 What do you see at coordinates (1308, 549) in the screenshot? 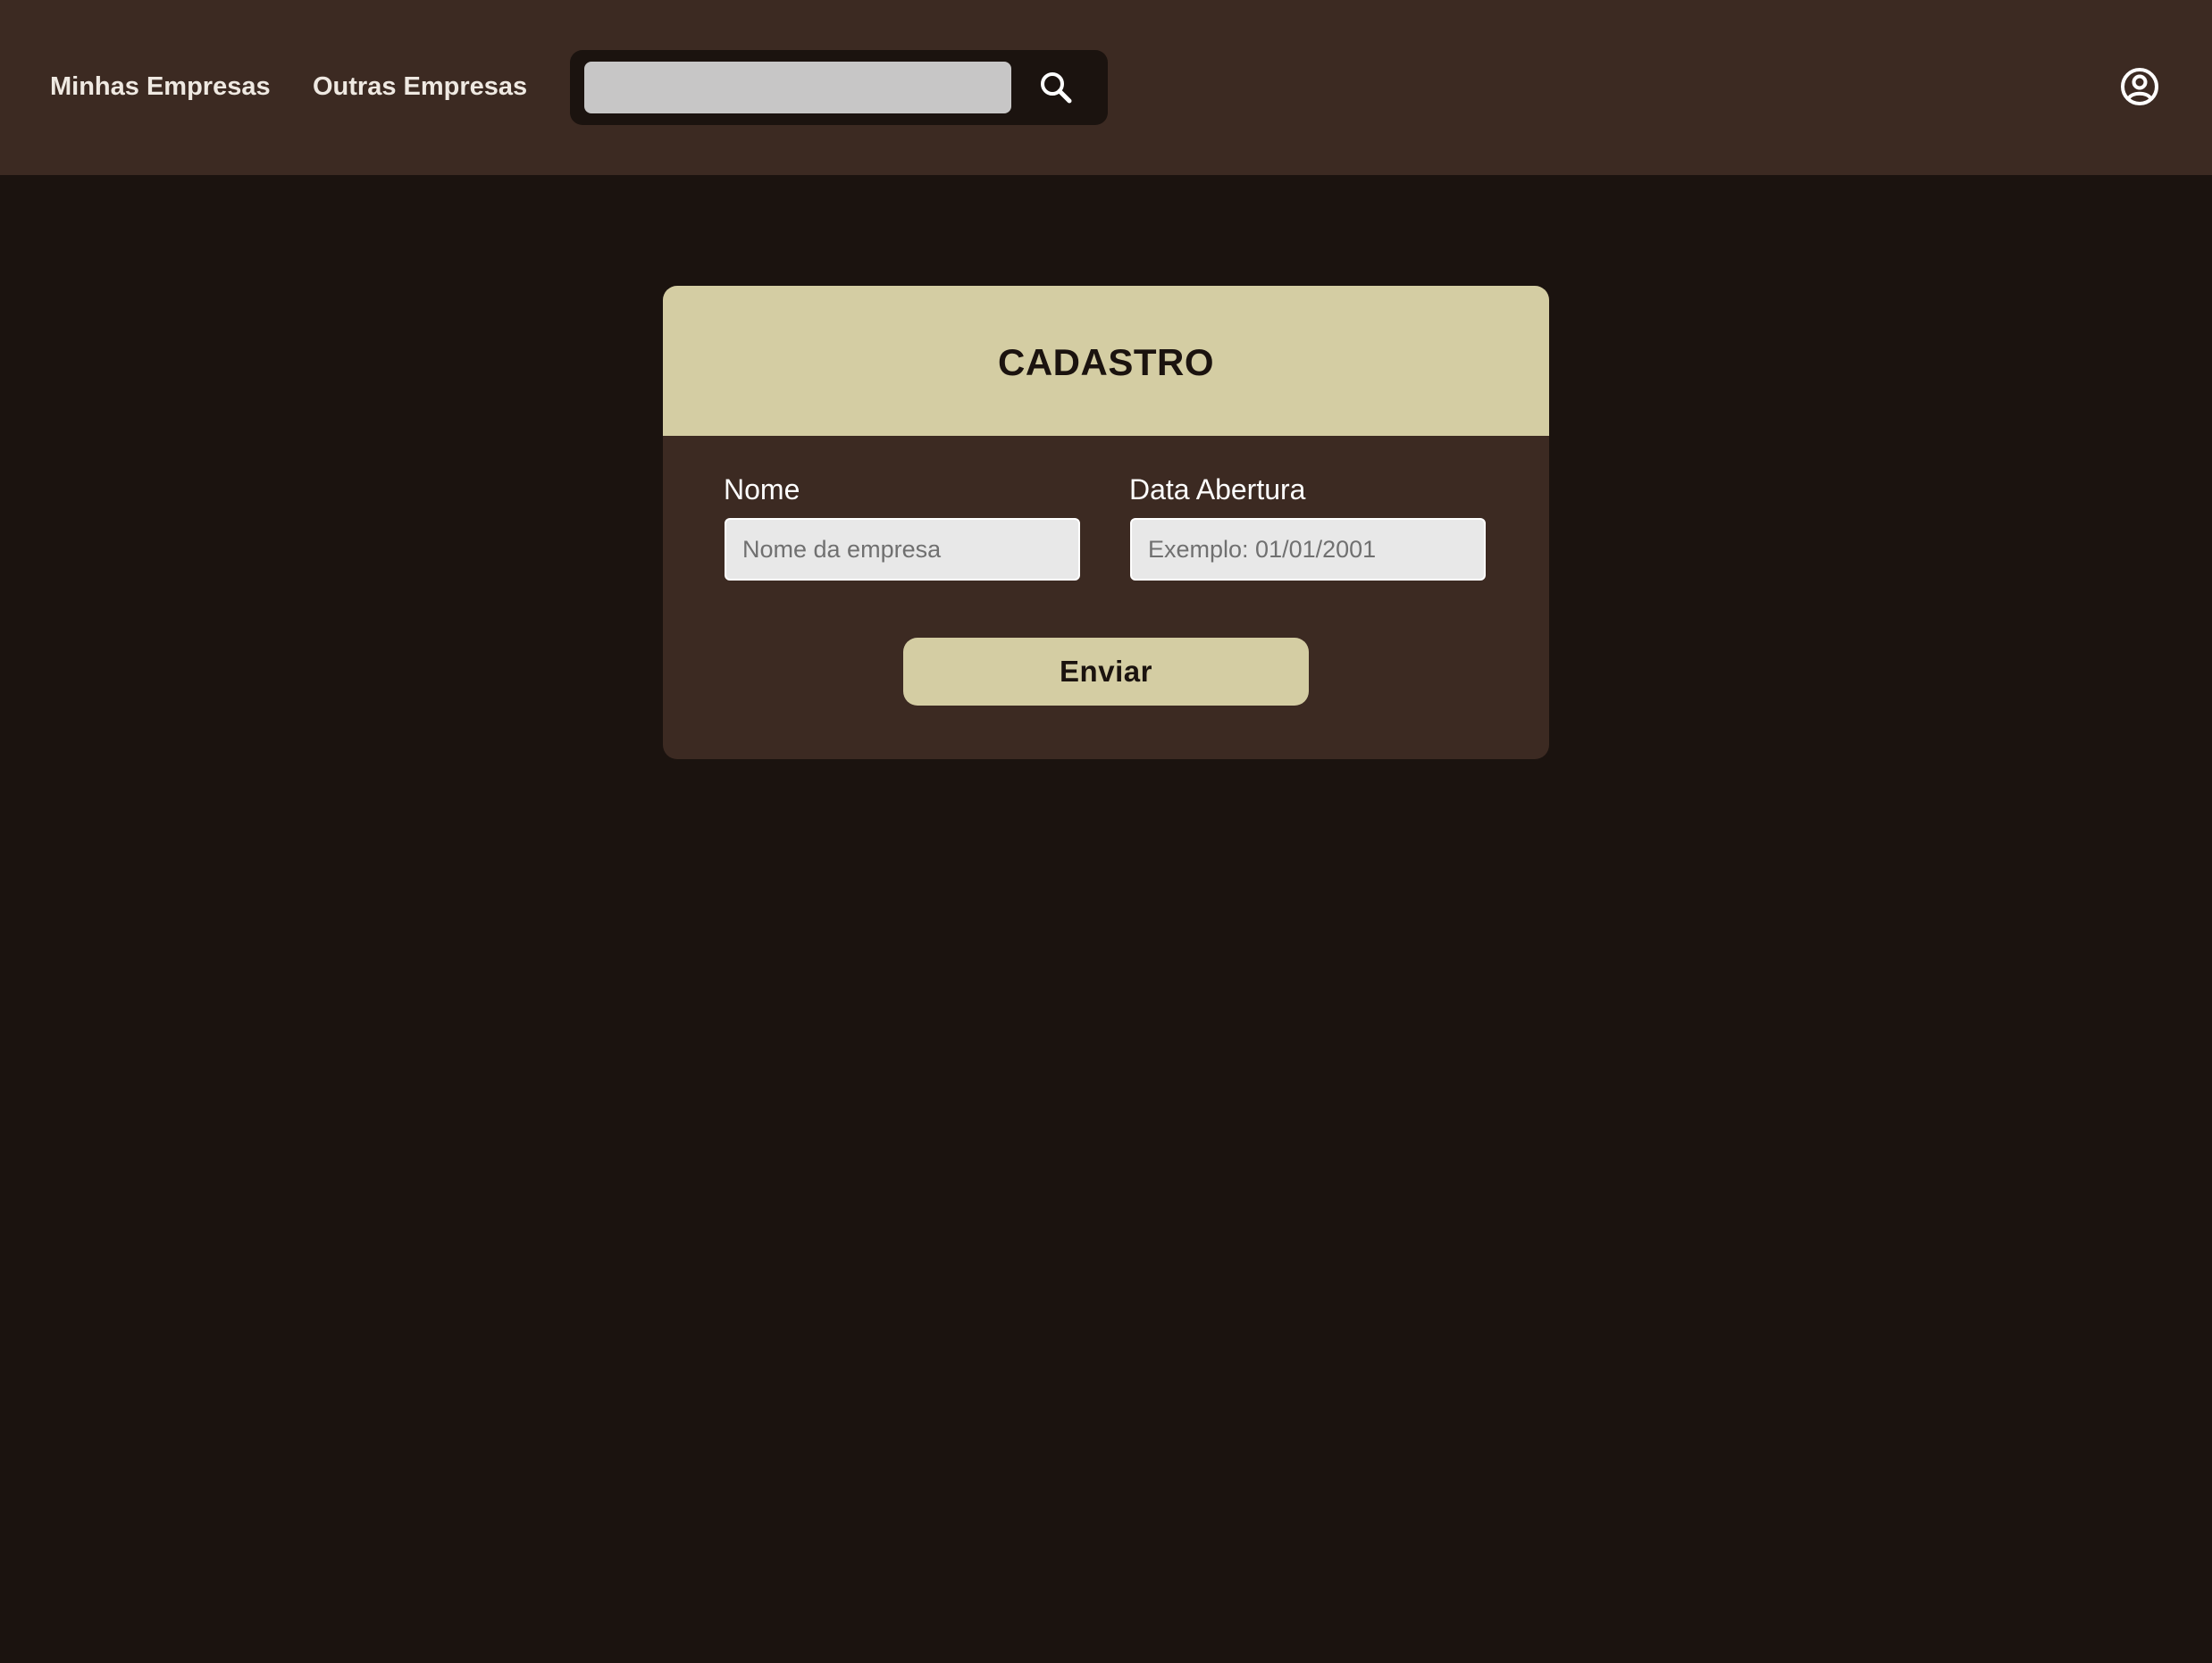
I see `data-abertura-field` at bounding box center [1308, 549].